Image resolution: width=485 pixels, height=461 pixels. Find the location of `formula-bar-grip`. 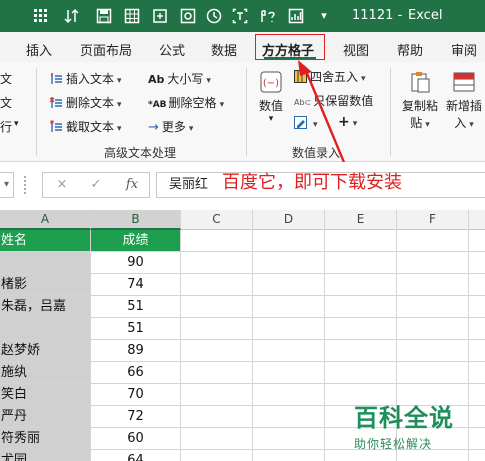

formula-bar-grip is located at coordinates (25, 185).